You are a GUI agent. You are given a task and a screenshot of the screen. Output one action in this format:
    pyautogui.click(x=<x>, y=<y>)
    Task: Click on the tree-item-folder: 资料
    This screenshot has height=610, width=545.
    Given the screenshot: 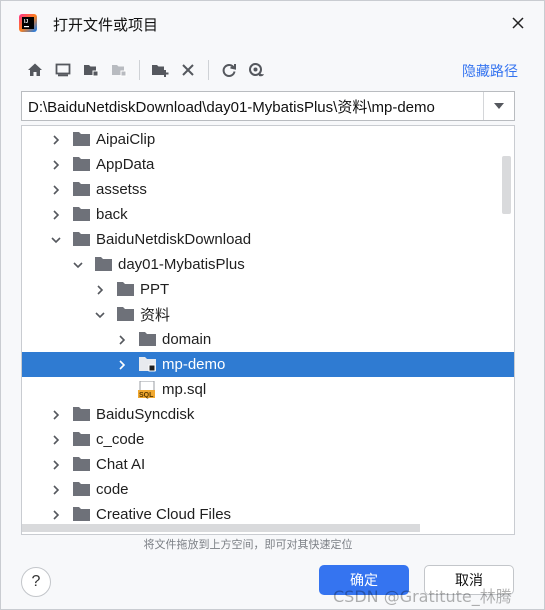 What is the action you would take?
    pyautogui.click(x=268, y=314)
    